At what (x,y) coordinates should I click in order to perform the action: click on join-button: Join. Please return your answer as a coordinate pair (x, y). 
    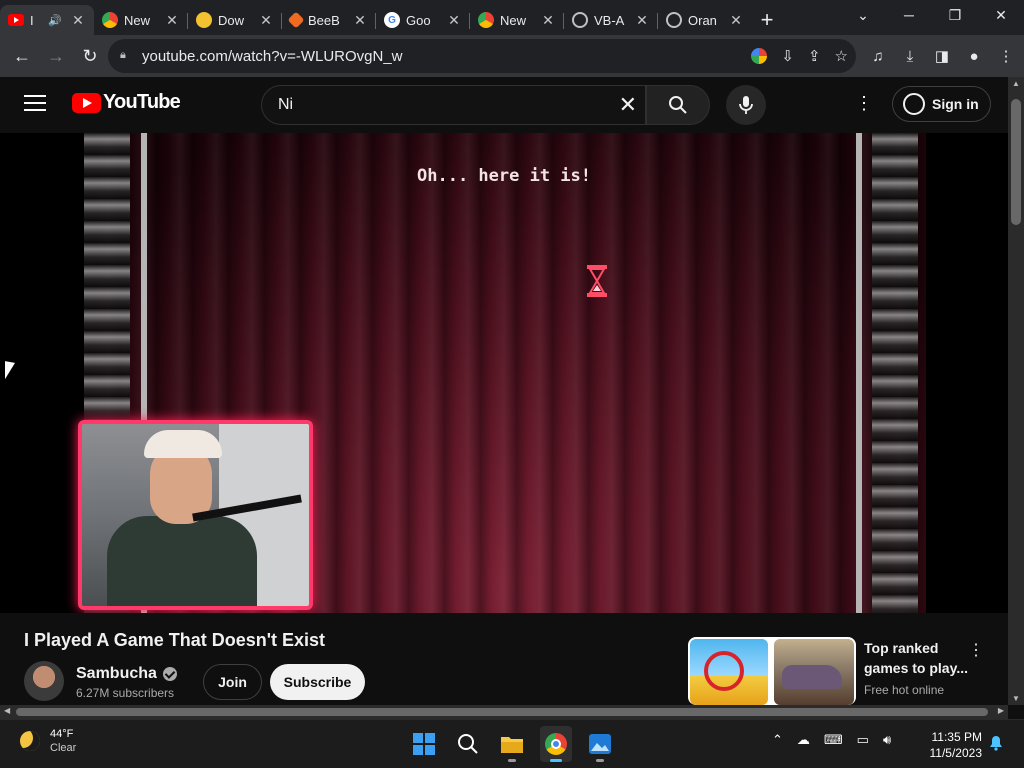
    Looking at the image, I should click on (232, 682).